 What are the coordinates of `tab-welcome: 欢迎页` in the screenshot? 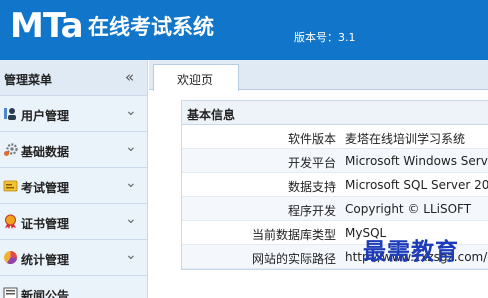 It's located at (196, 77).